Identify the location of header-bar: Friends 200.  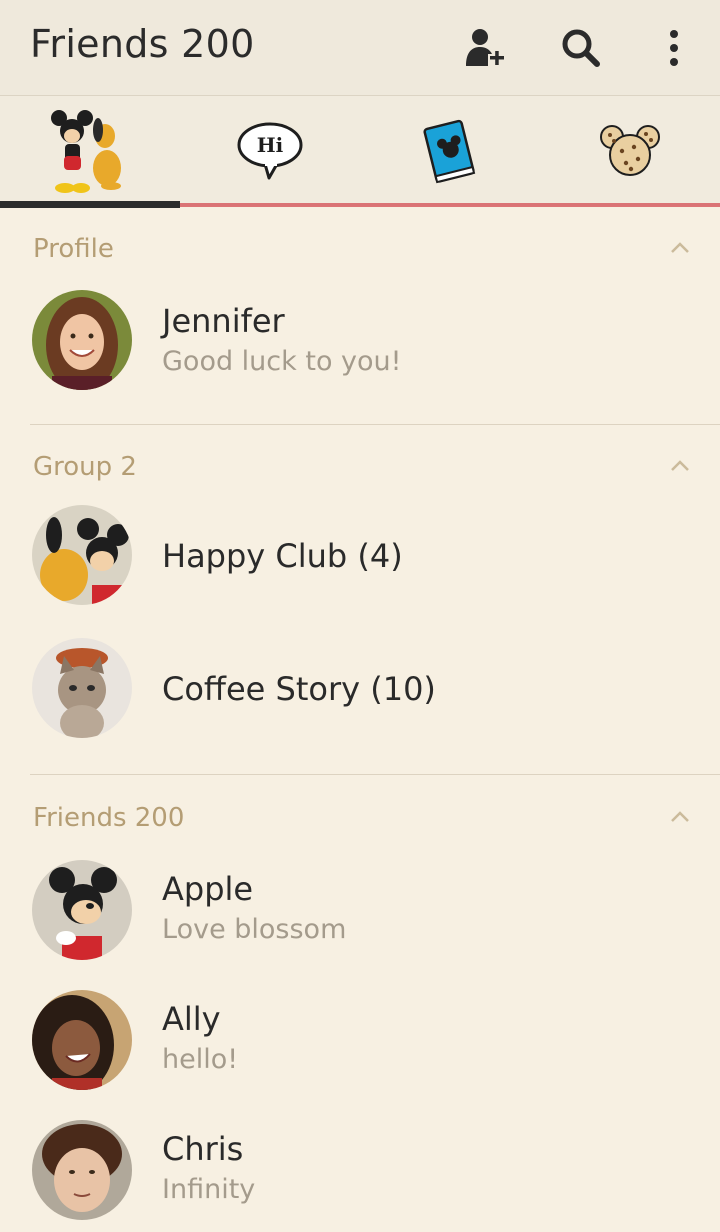
(360, 48).